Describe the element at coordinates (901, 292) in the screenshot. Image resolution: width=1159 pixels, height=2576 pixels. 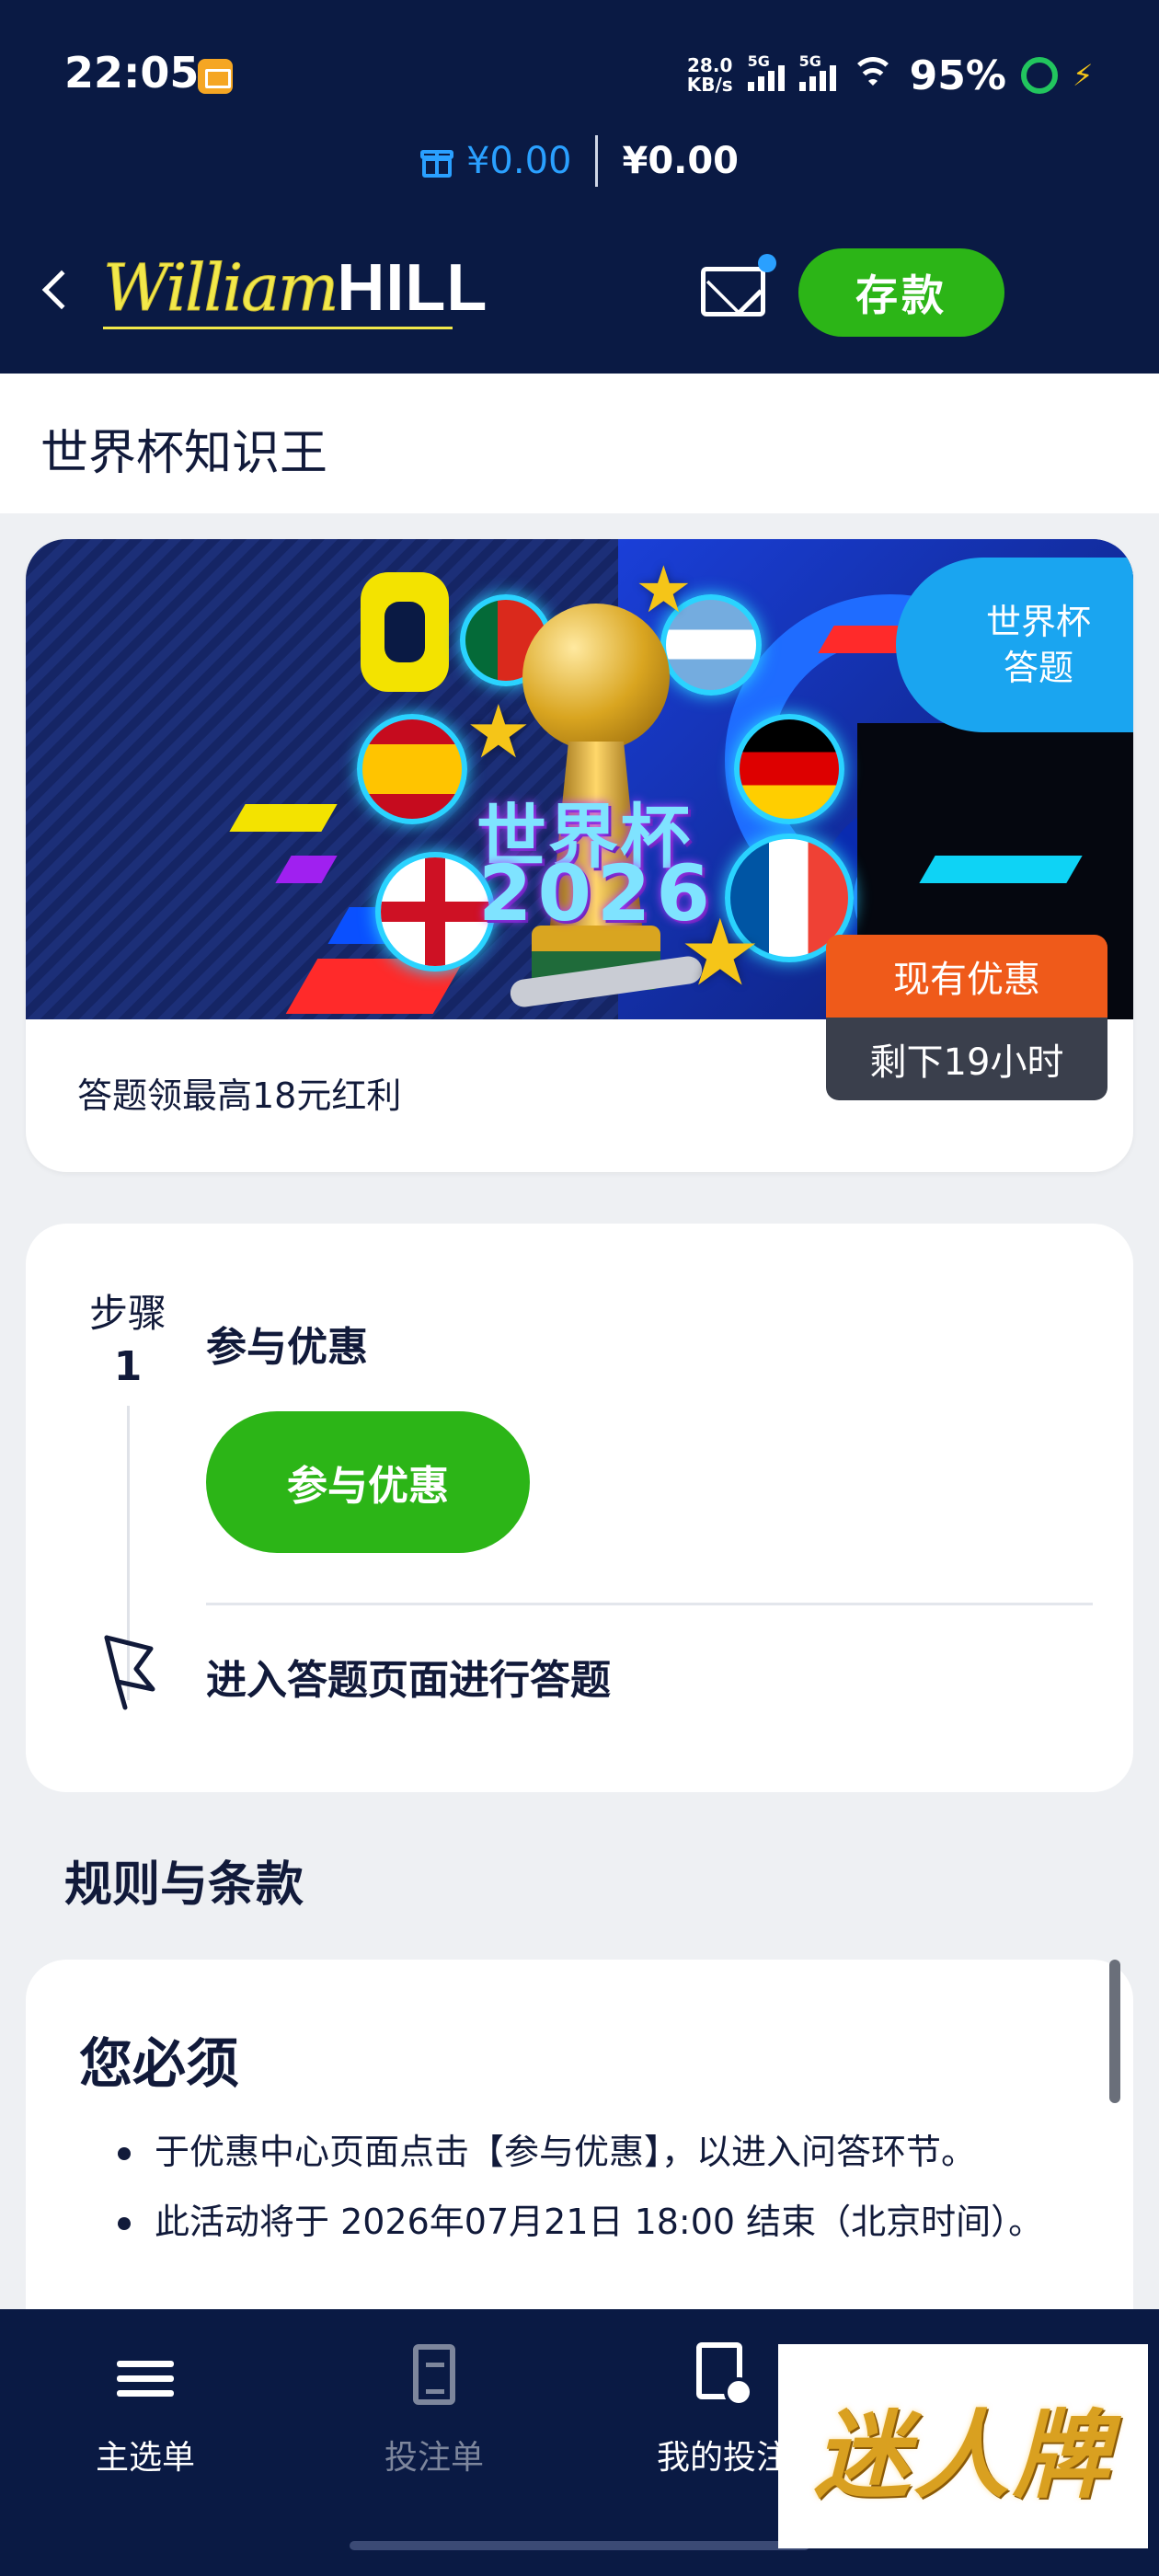
I see `deposit-button: 存款` at that location.